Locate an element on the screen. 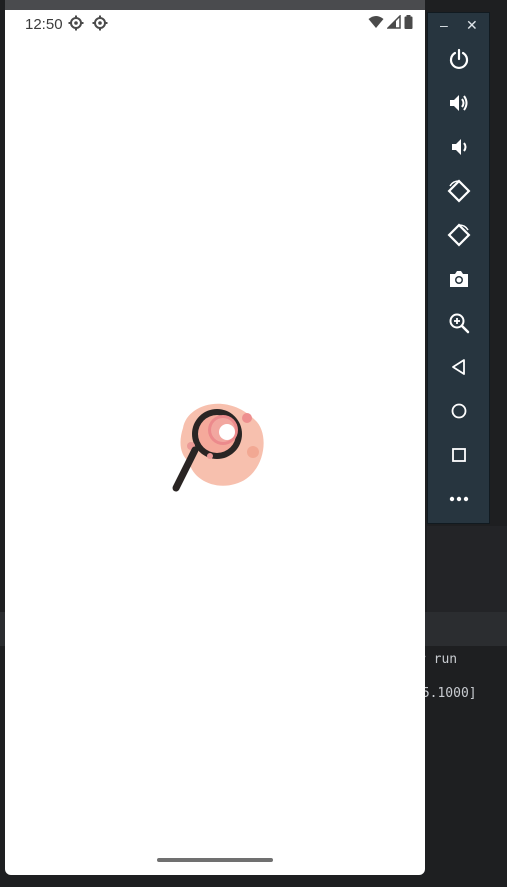 The image size is (507, 887). status-icons is located at coordinates (390, 22).